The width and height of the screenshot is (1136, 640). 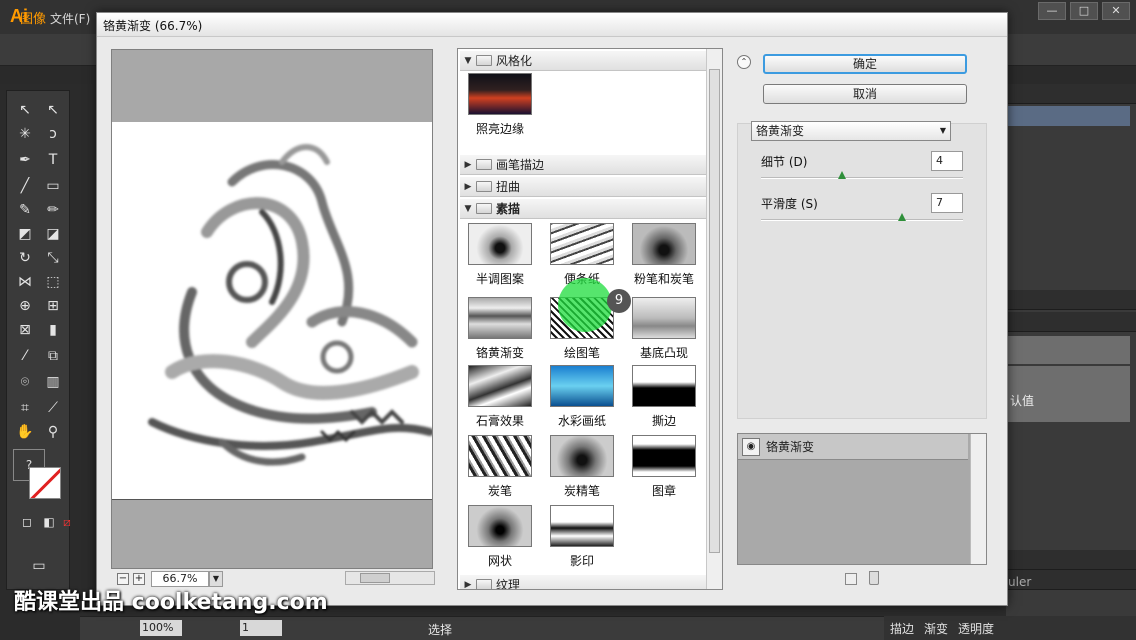 I want to click on filter-label: 网状, so click(x=499, y=561).